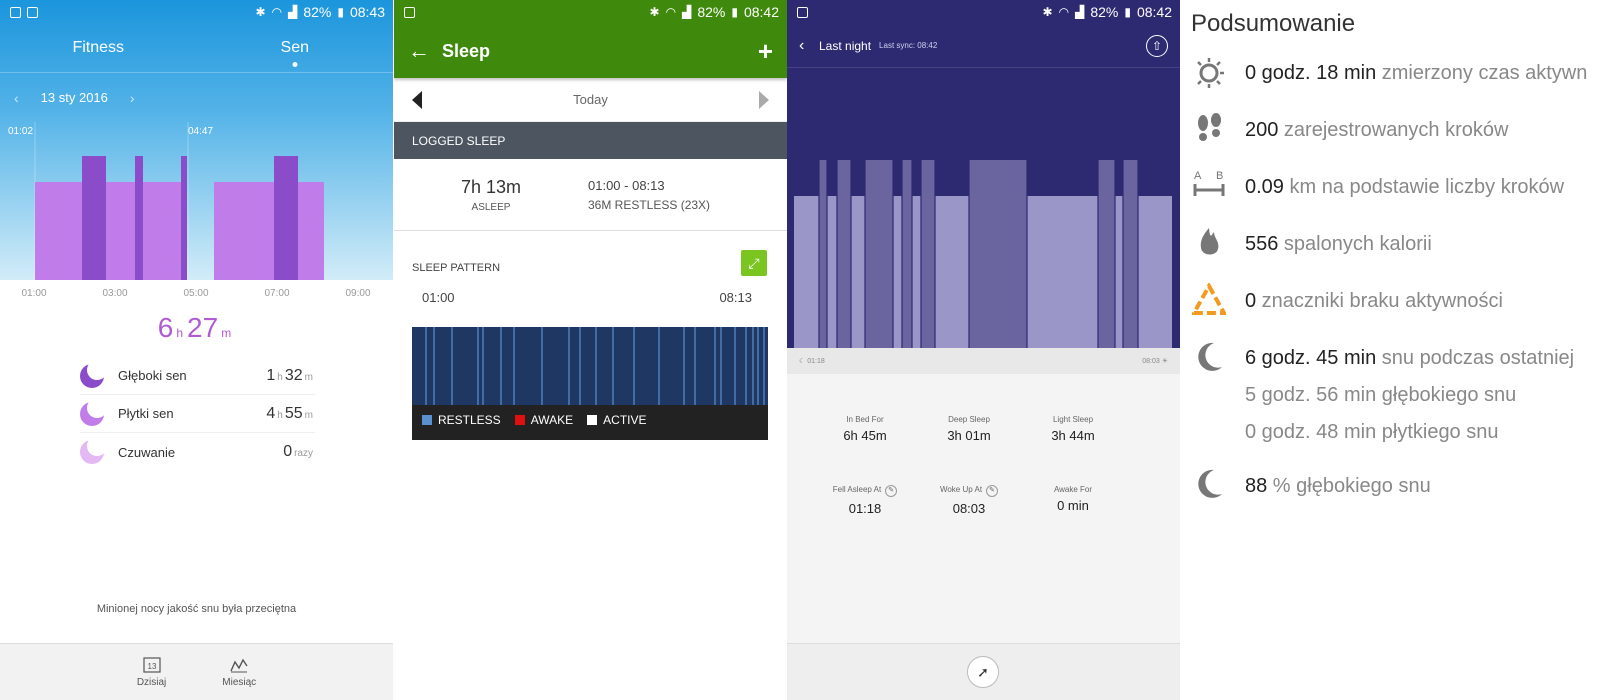  What do you see at coordinates (151, 672) in the screenshot?
I see `tab-today: 13 Dzisiaj` at bounding box center [151, 672].